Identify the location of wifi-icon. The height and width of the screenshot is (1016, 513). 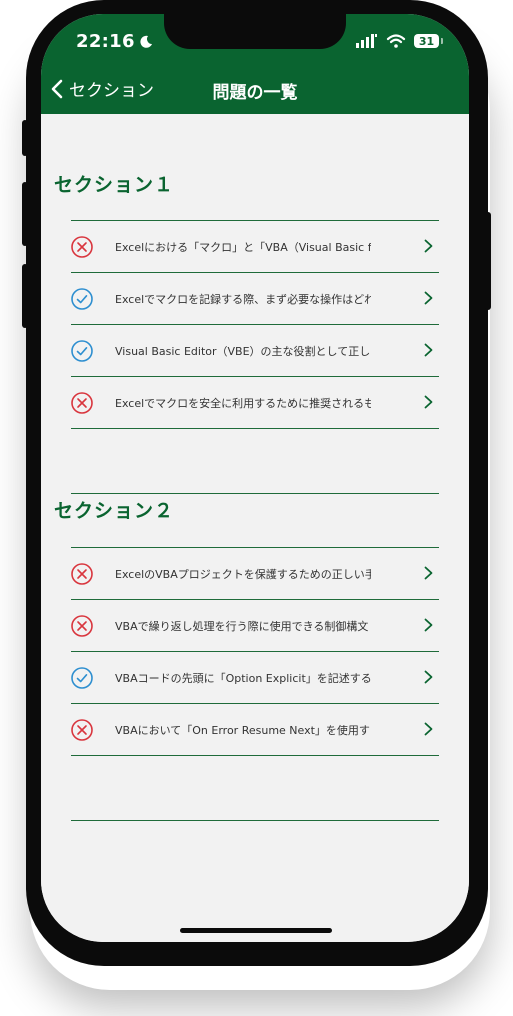
(396, 41).